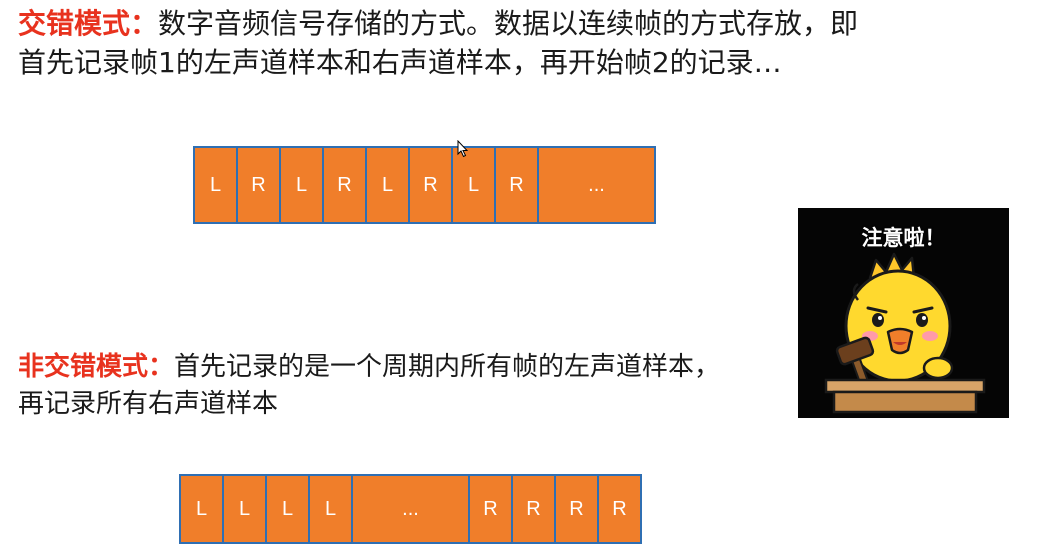 The width and height of the screenshot is (1057, 549). I want to click on non-interleaved-frame-strip: L L L L ... R R R R, so click(410, 509).